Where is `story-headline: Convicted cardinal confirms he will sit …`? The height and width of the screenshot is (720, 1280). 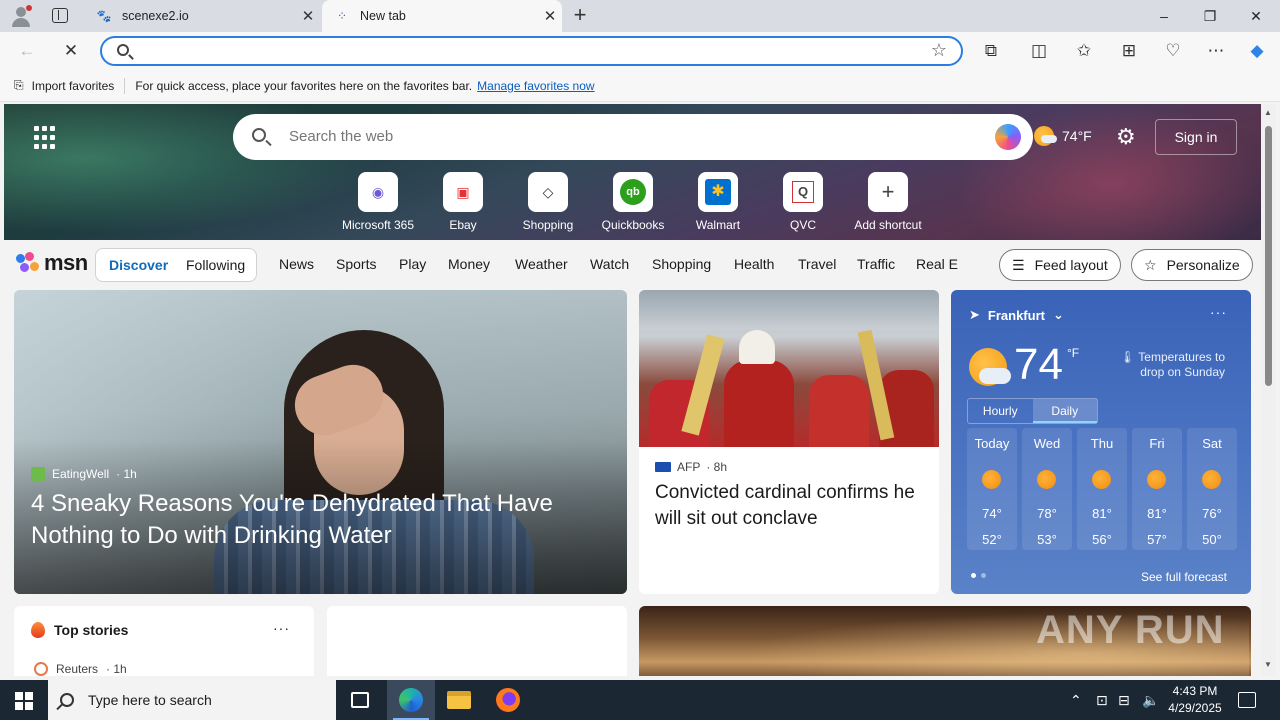
story-headline: Convicted cardinal confirms he will sit … is located at coordinates (790, 506).